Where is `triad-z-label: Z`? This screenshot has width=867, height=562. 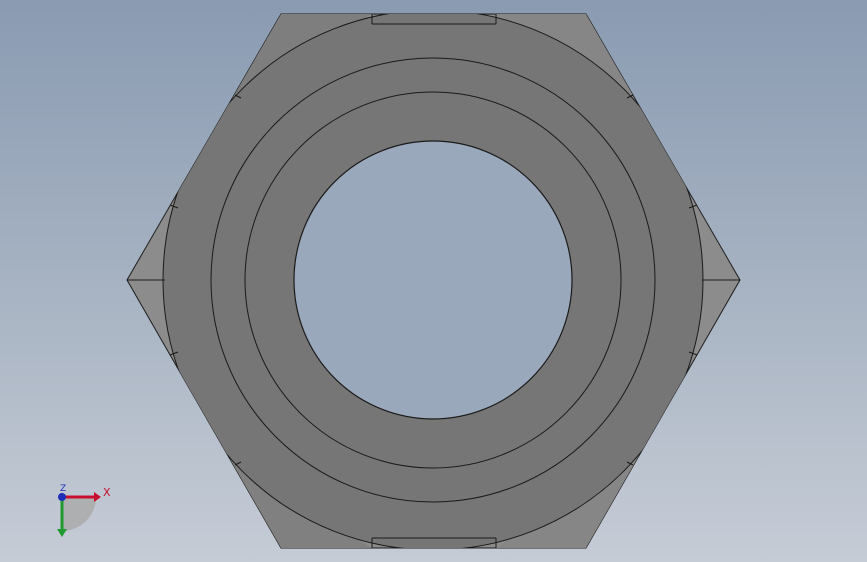
triad-z-label: Z is located at coordinates (63, 489).